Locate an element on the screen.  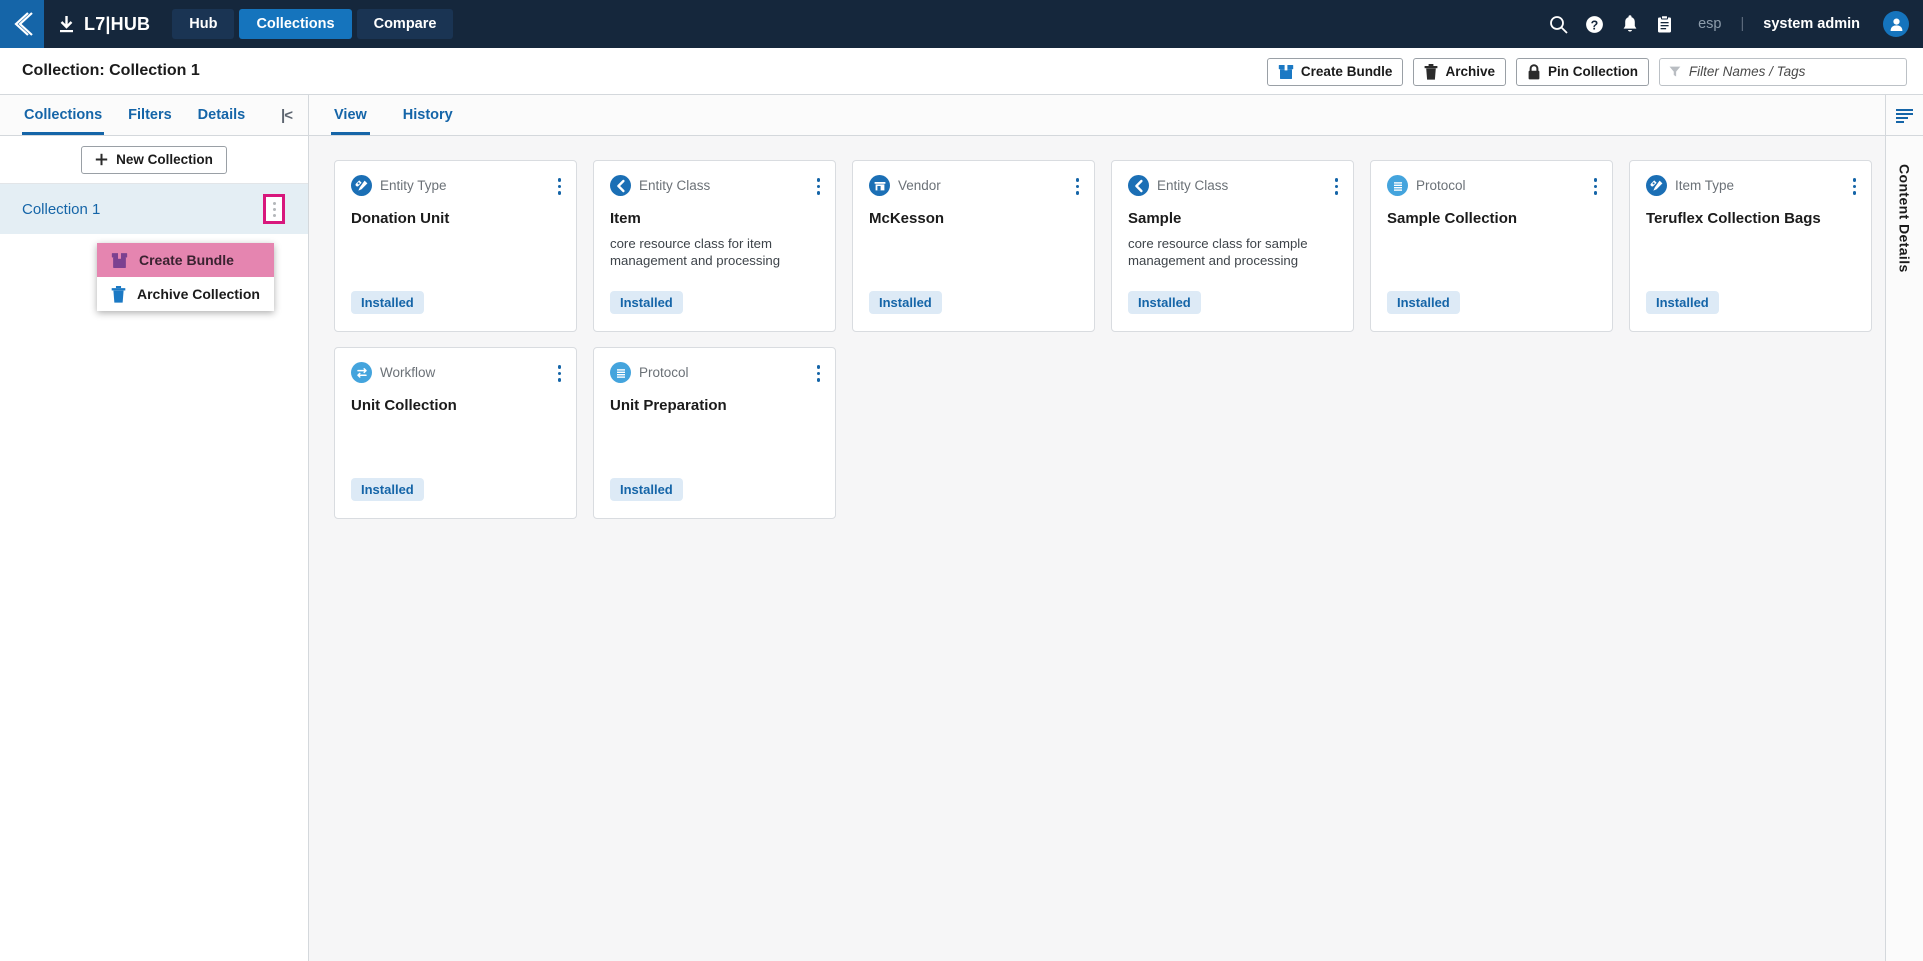
storefront-icon is located at coordinates (879, 185).